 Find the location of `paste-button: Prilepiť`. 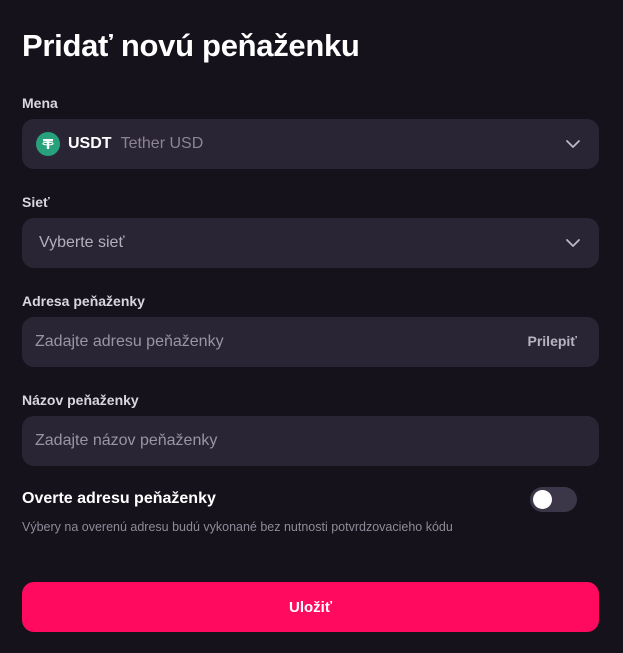

paste-button: Prilepiť is located at coordinates (553, 341).